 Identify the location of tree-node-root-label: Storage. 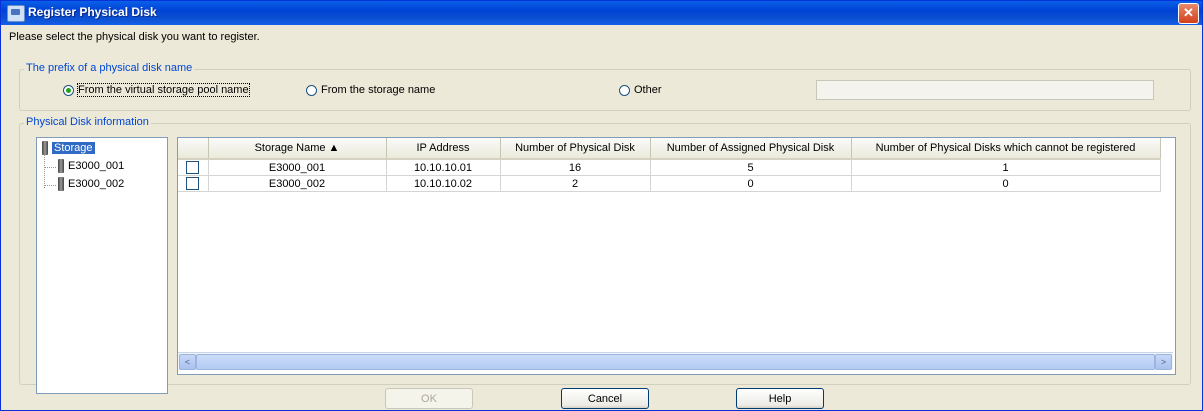
(73, 148).